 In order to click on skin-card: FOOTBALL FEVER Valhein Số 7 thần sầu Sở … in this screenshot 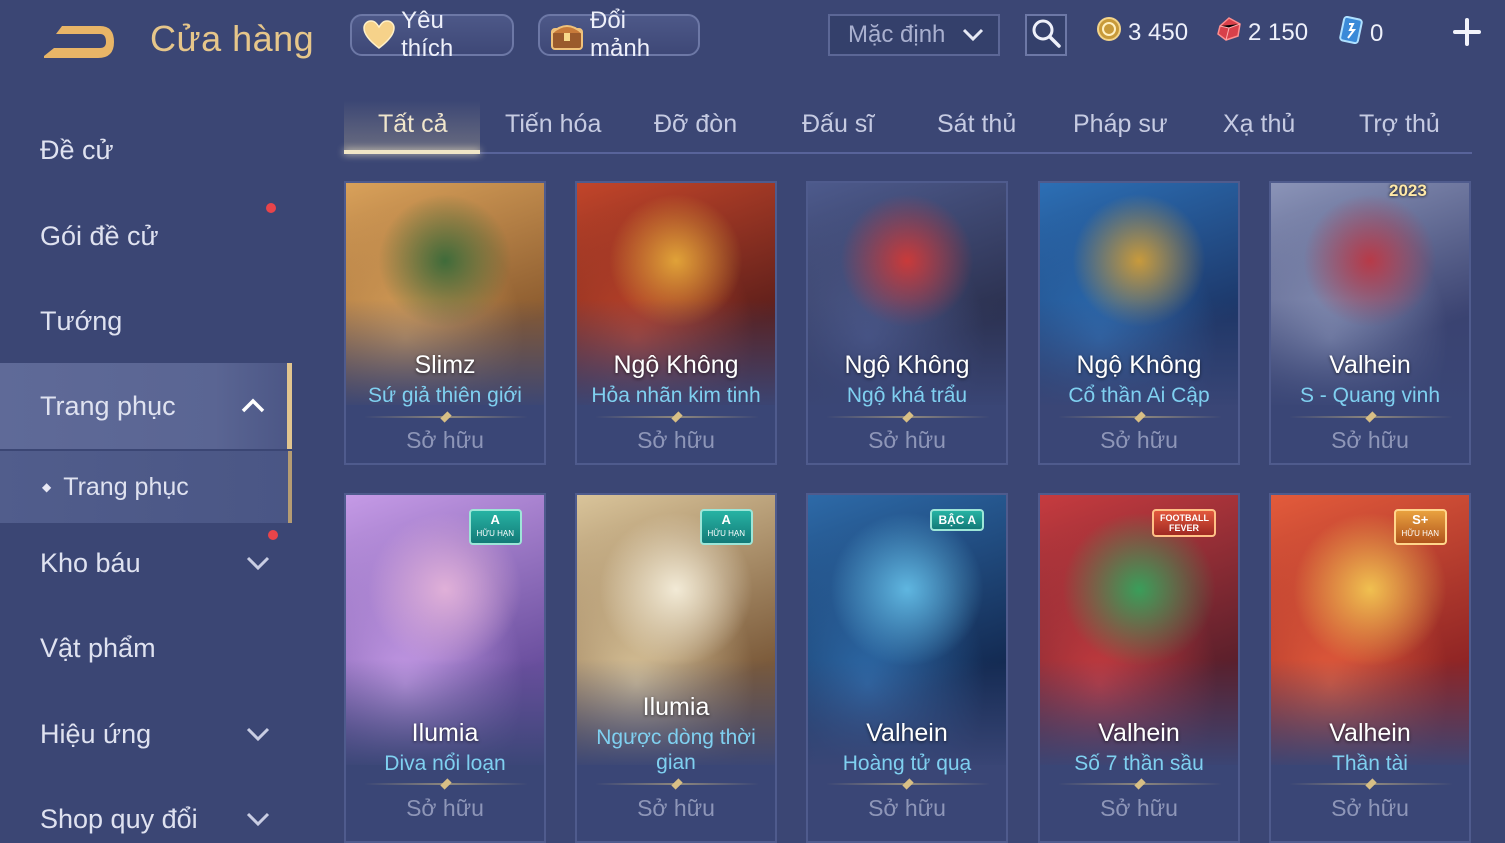, I will do `click(1139, 668)`.